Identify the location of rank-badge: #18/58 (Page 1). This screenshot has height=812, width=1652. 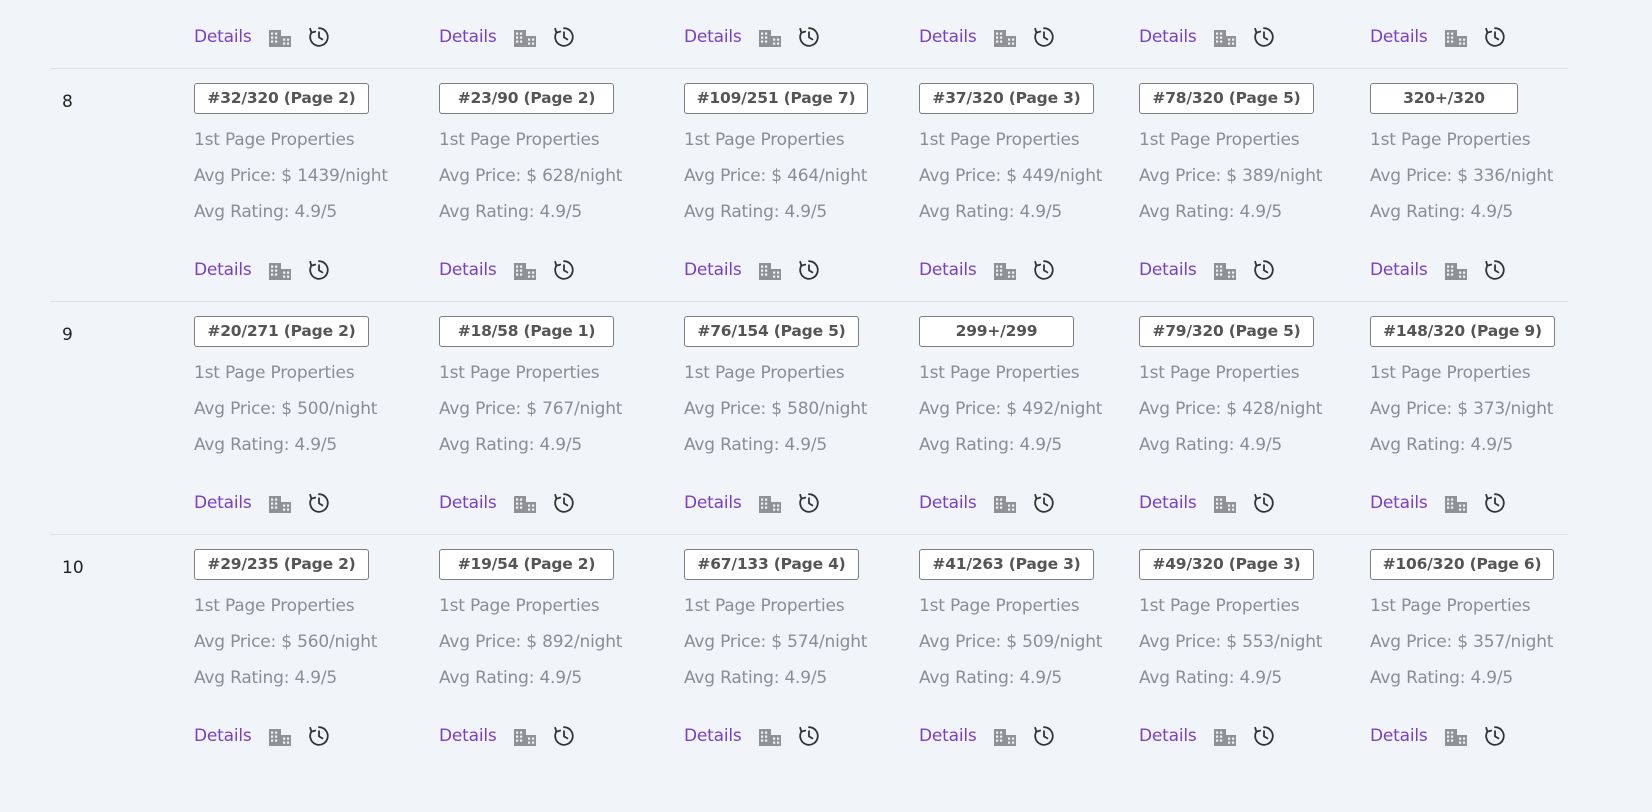
(526, 331).